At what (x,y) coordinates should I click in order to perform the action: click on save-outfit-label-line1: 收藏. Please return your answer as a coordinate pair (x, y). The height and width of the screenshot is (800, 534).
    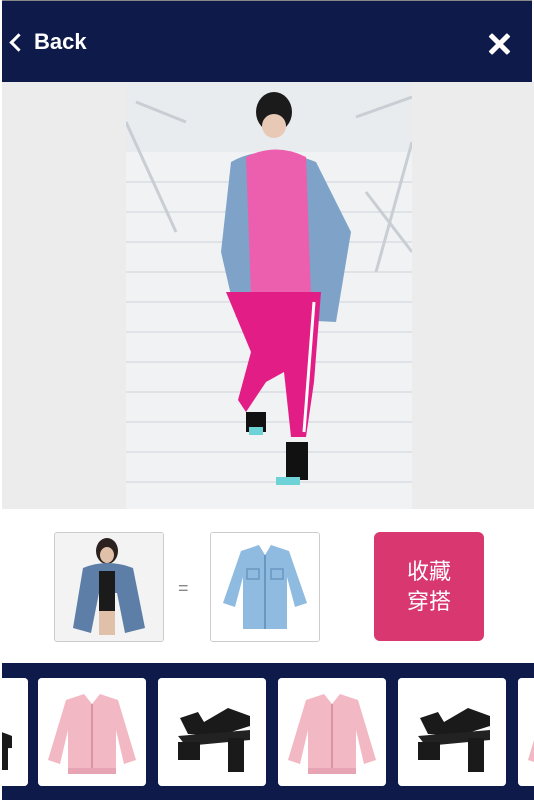
    Looking at the image, I should click on (428, 571).